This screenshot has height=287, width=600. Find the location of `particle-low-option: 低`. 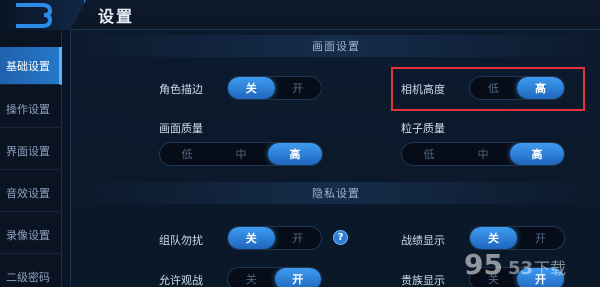

particle-low-option: 低 is located at coordinates (429, 154).